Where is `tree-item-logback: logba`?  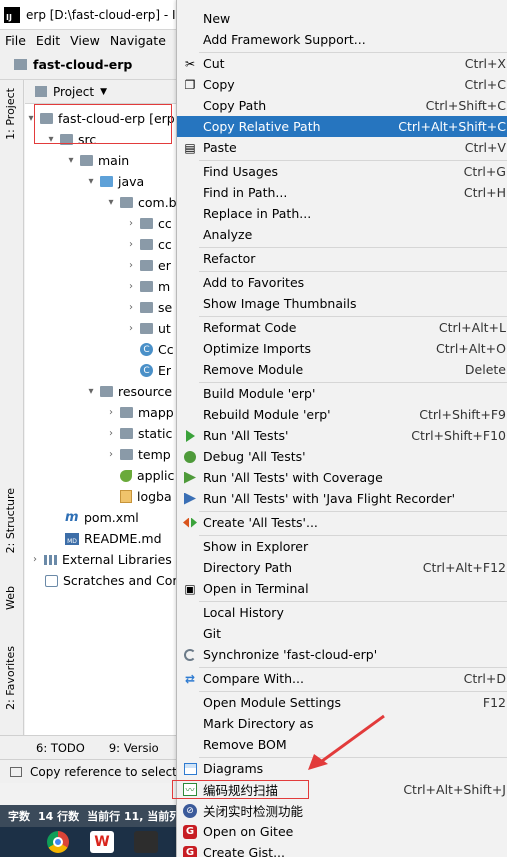
tree-item-logback: logba is located at coordinates (146, 496).